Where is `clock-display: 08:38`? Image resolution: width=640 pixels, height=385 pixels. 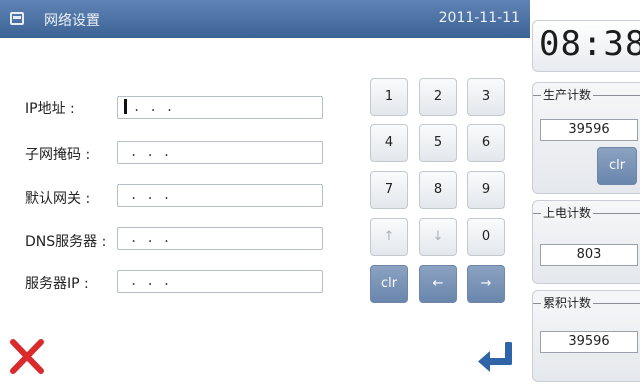
clock-display: 08:38 is located at coordinates (589, 44).